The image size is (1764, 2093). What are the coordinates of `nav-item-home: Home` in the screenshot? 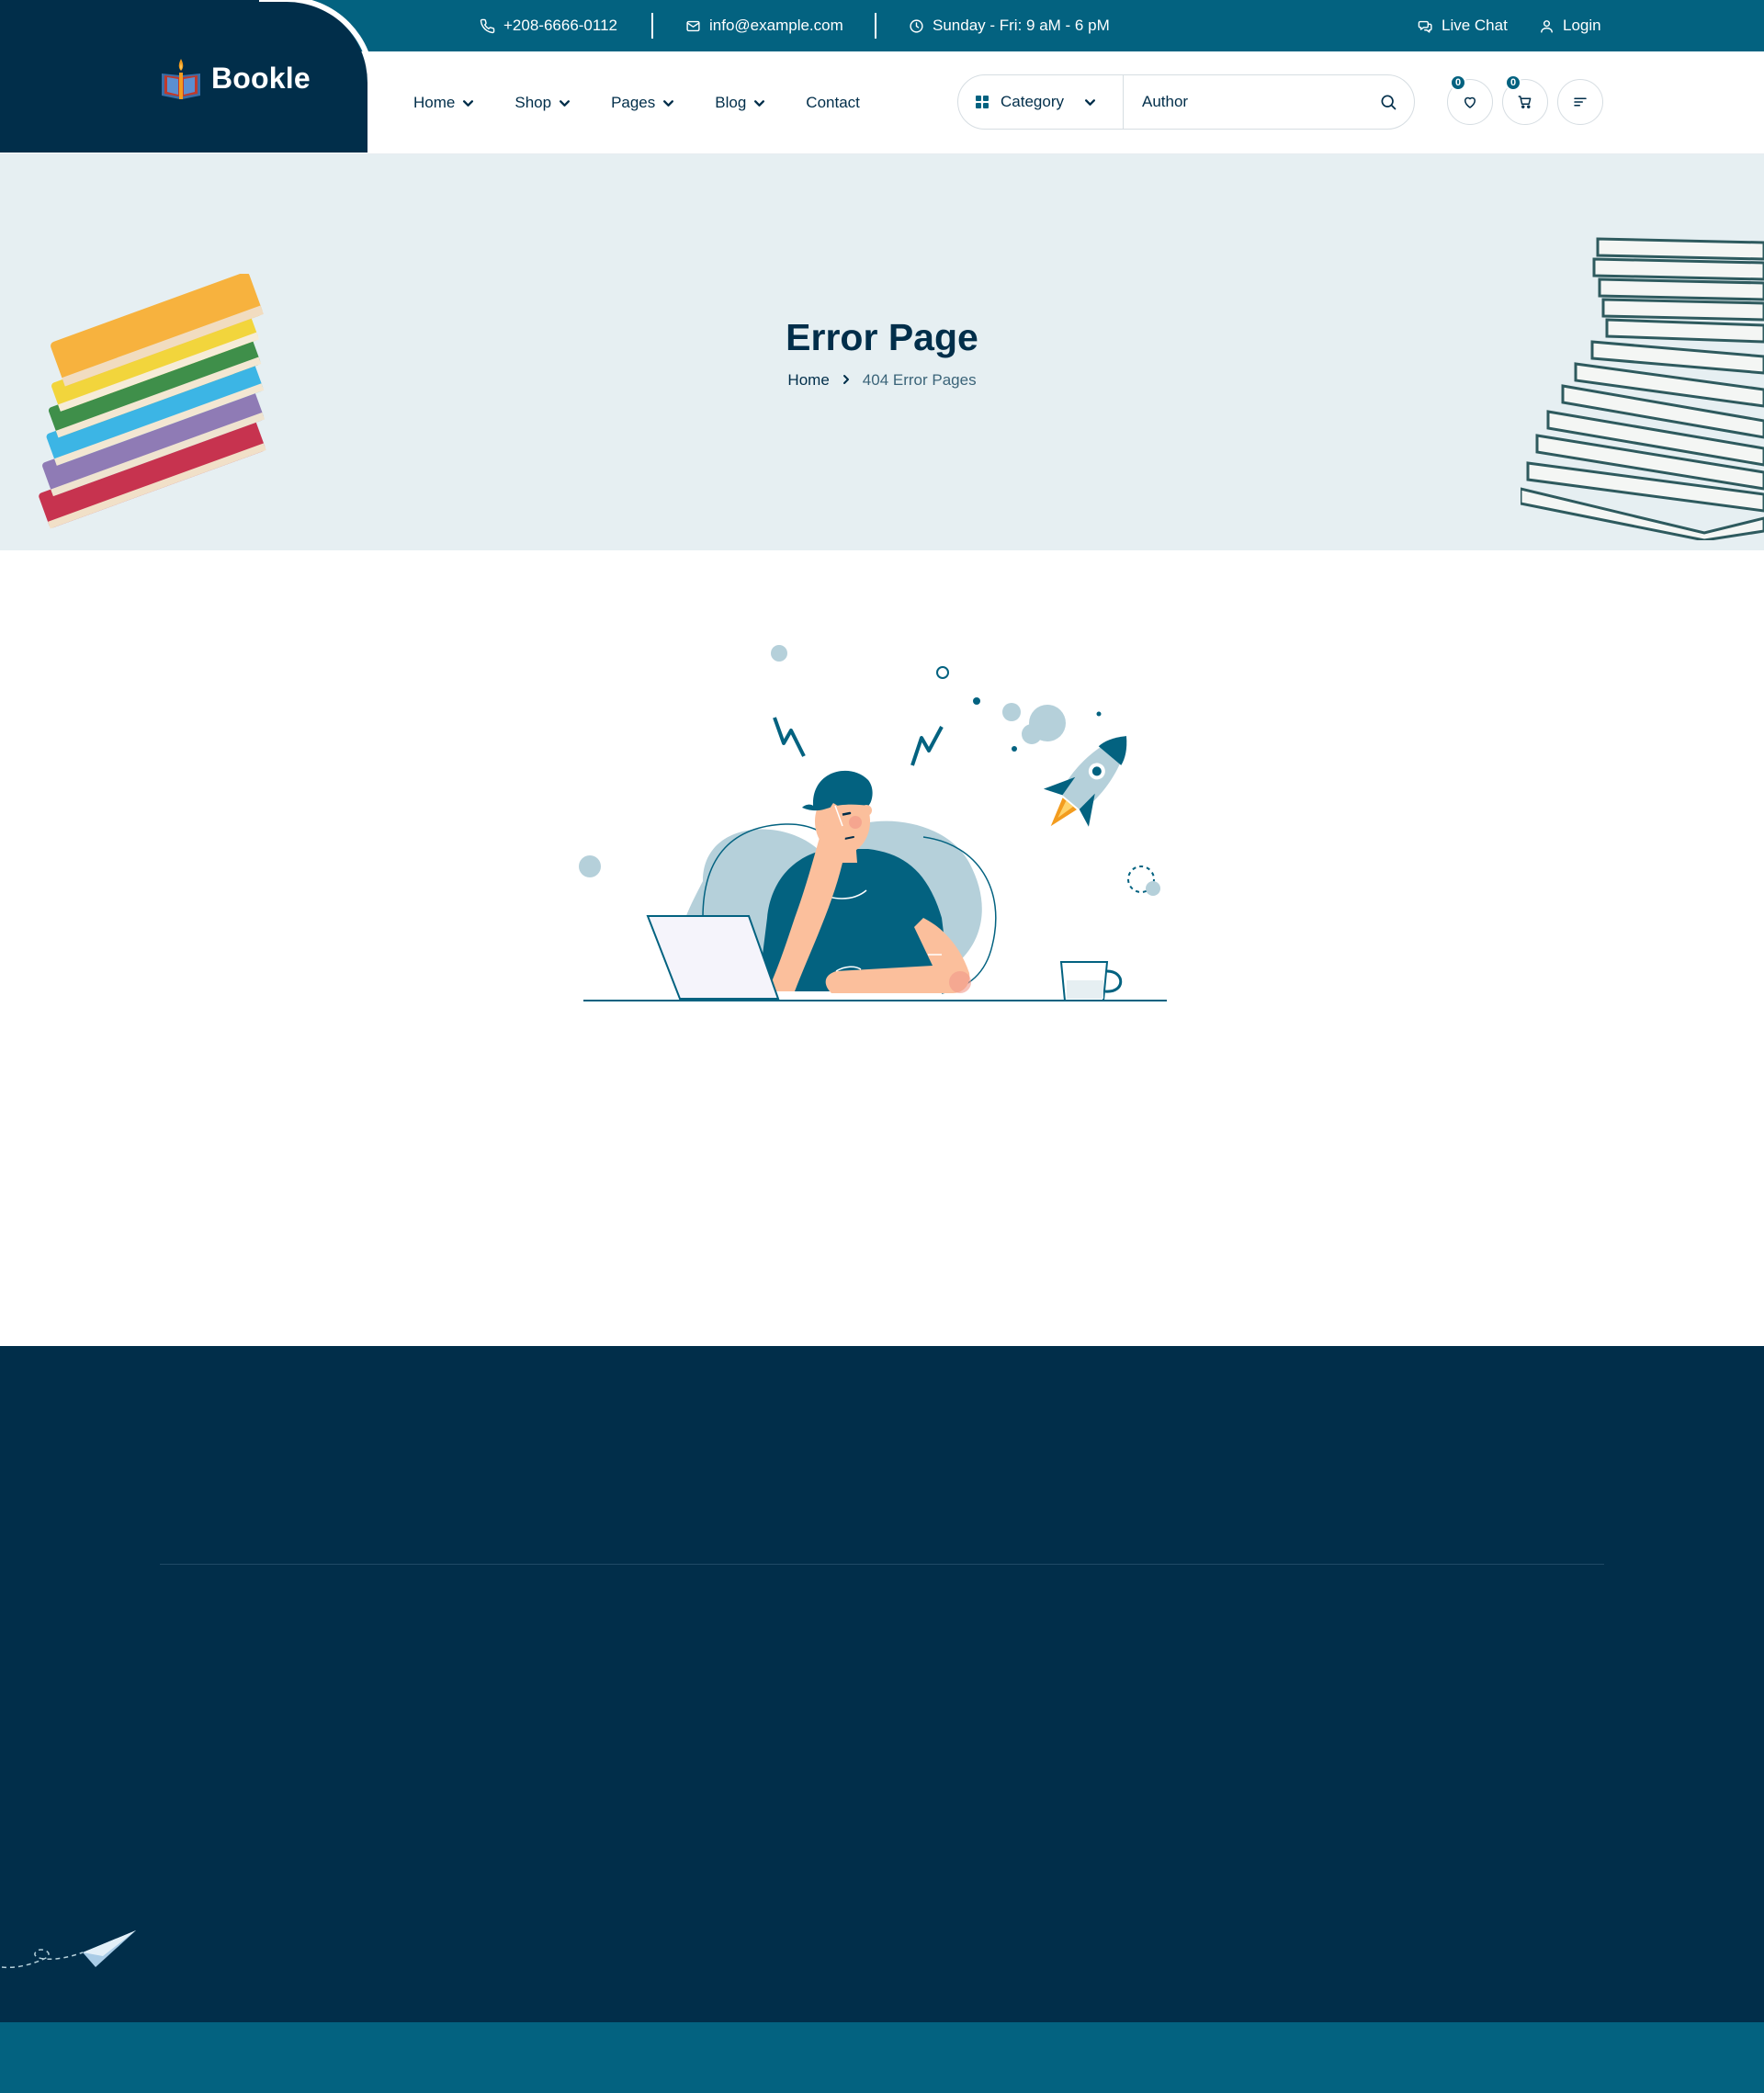 It's located at (444, 103).